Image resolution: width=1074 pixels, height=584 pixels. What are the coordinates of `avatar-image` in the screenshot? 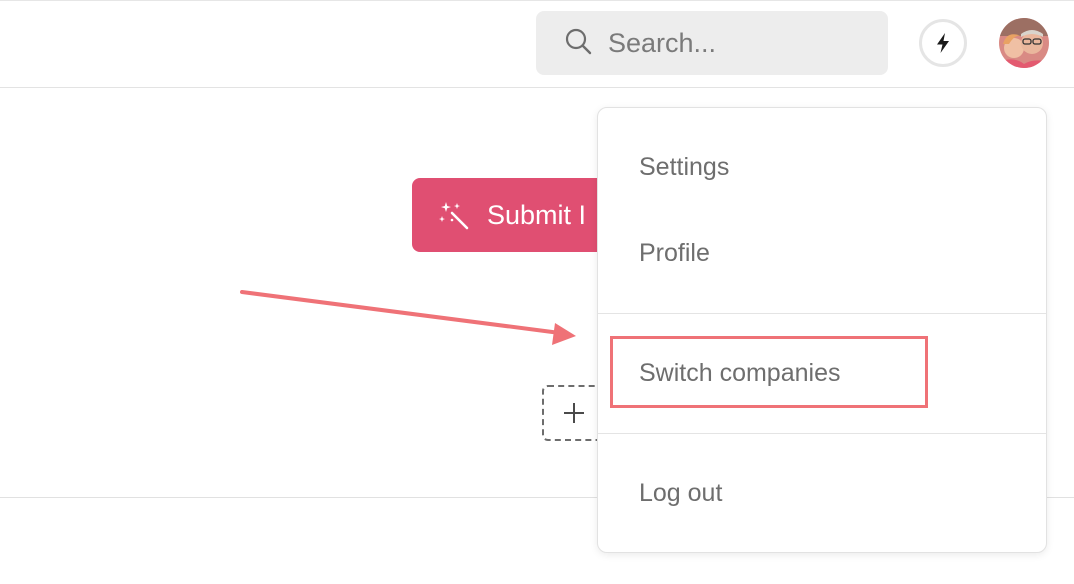 It's located at (1024, 43).